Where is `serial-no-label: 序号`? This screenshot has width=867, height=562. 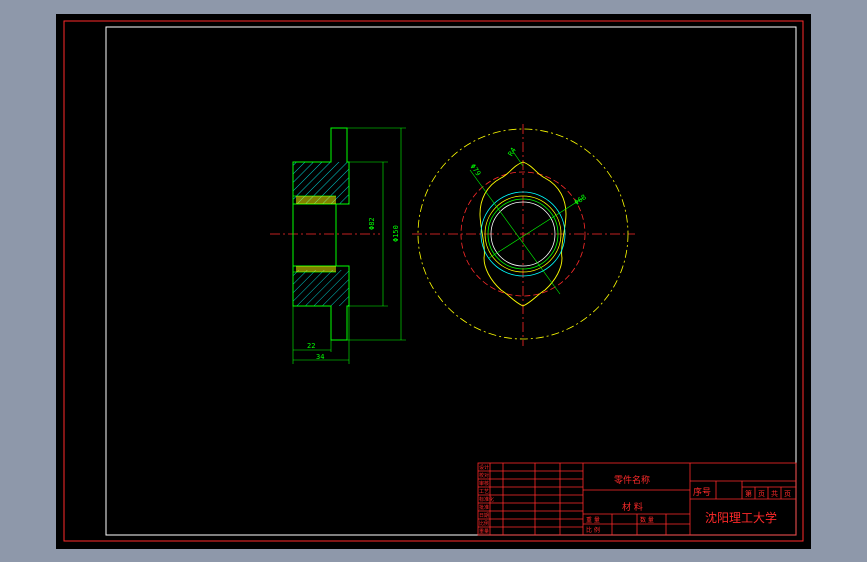 serial-no-label: 序号 is located at coordinates (702, 493).